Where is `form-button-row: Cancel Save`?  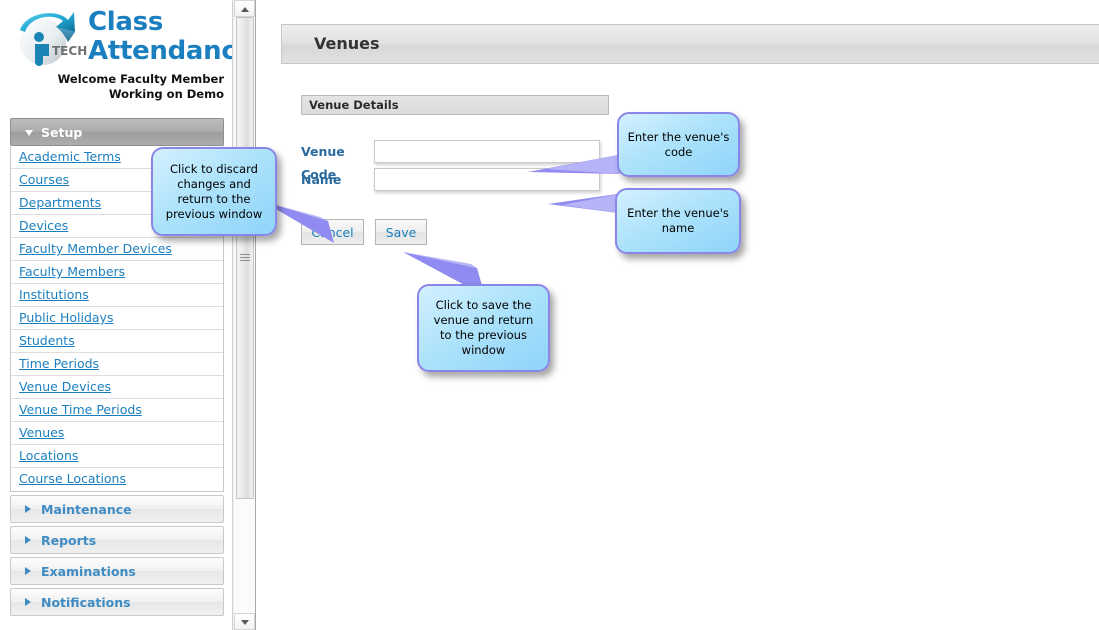 form-button-row: Cancel Save is located at coordinates (455, 232).